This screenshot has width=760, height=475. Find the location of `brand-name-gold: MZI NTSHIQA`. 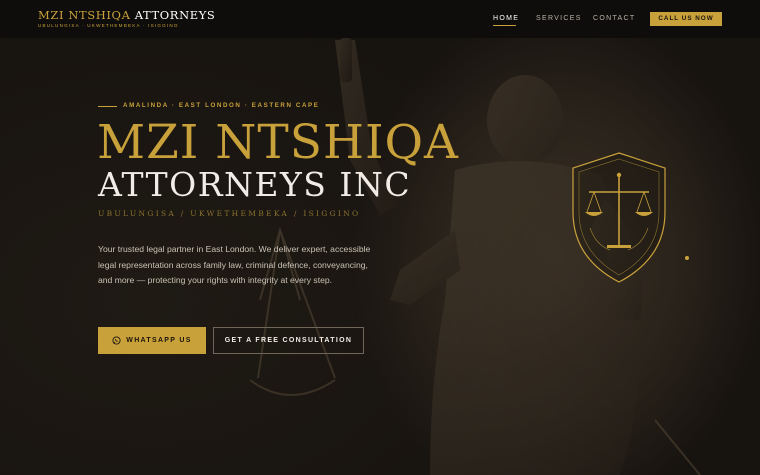

brand-name-gold: MZI NTSHIQA is located at coordinates (84, 15).